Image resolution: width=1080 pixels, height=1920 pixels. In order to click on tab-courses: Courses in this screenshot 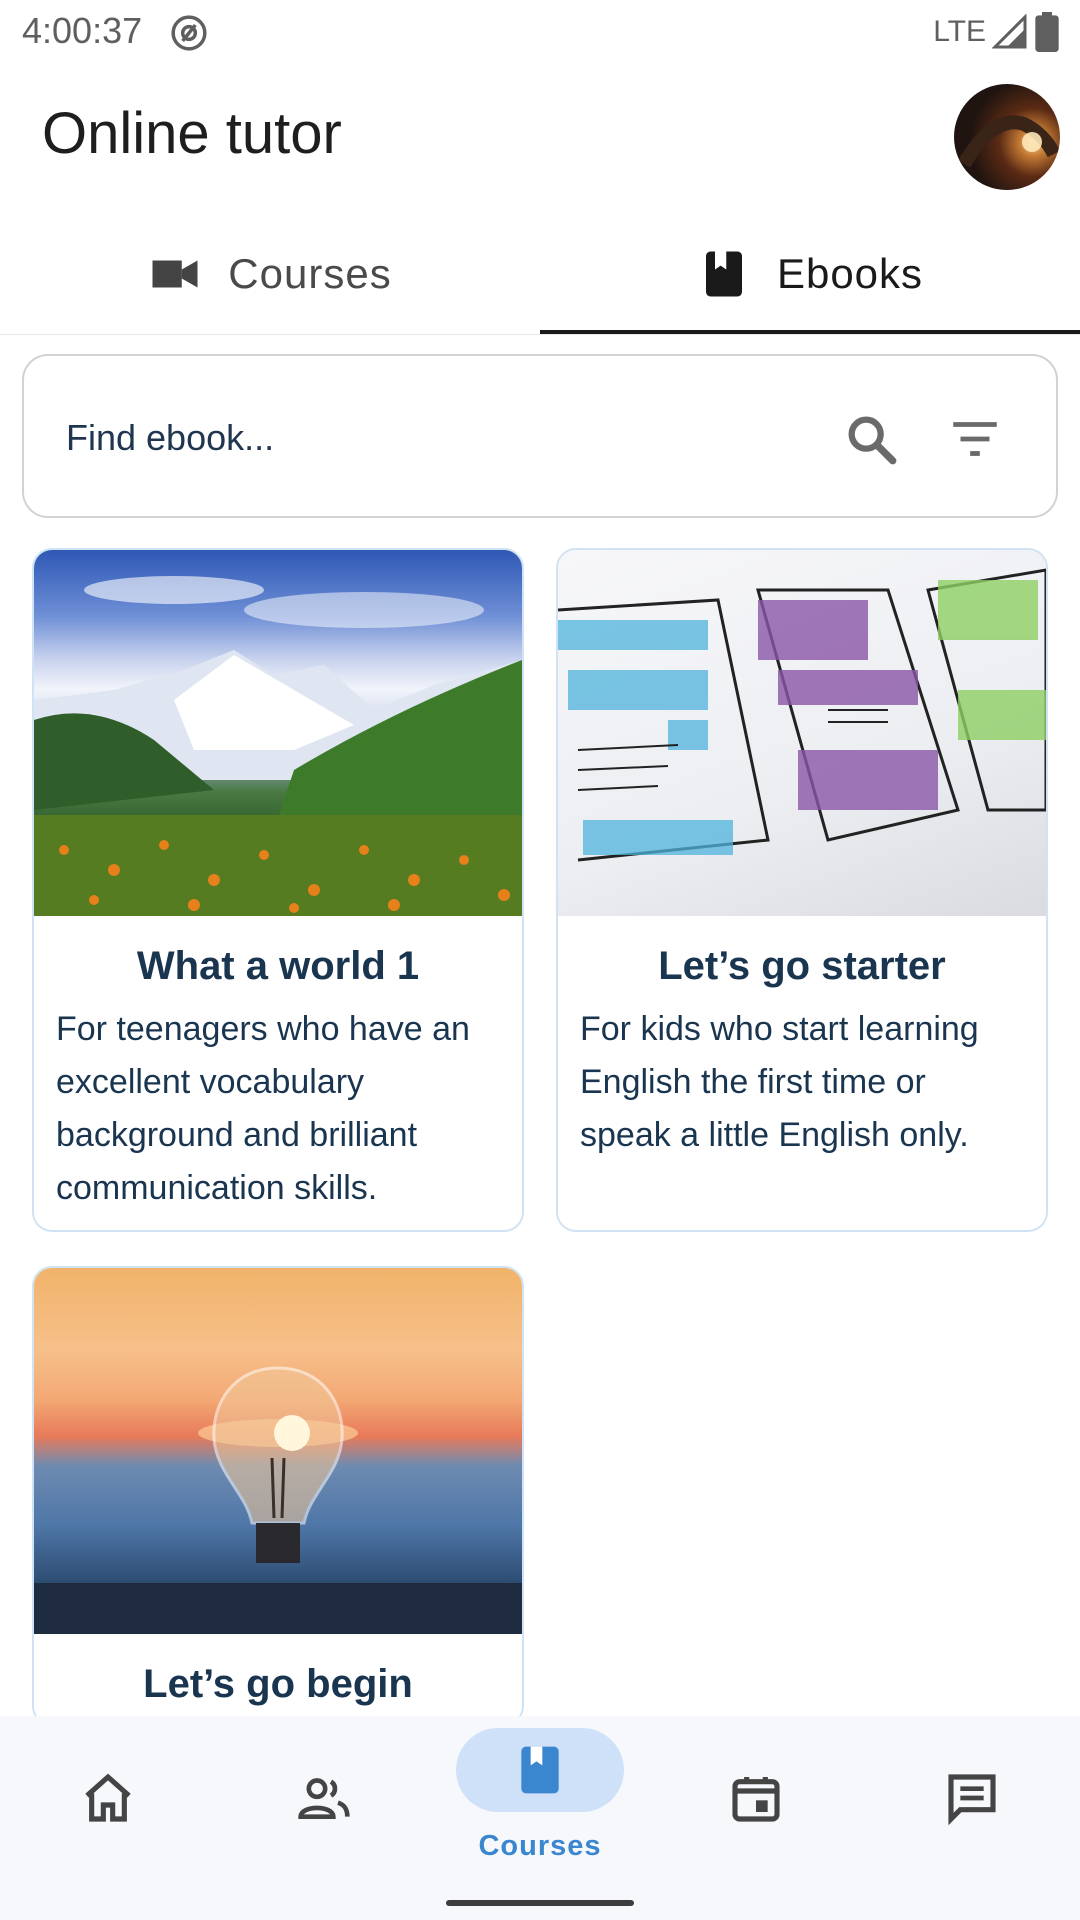, I will do `click(270, 274)`.